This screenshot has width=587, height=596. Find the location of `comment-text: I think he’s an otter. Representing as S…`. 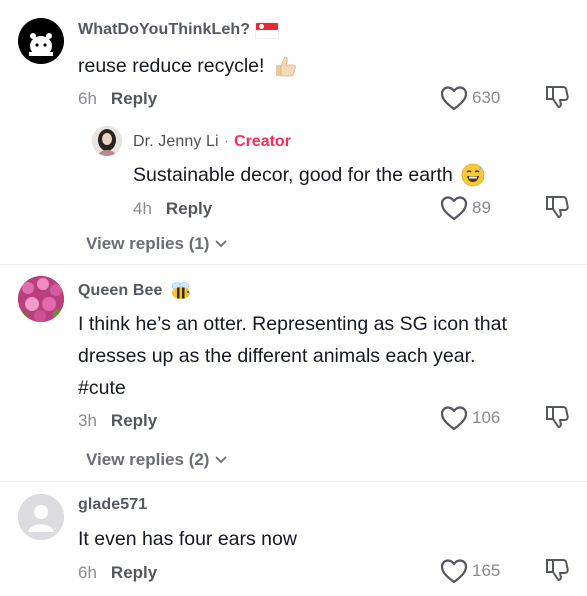

comment-text: I think he’s an otter. Representing as S… is located at coordinates (292, 356).